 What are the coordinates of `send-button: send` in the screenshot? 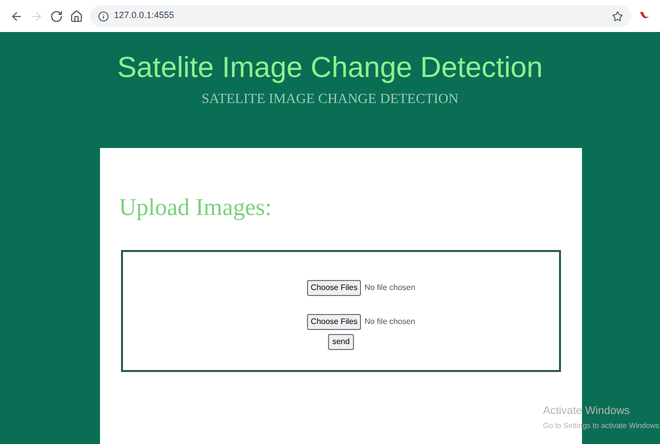 It's located at (341, 342).